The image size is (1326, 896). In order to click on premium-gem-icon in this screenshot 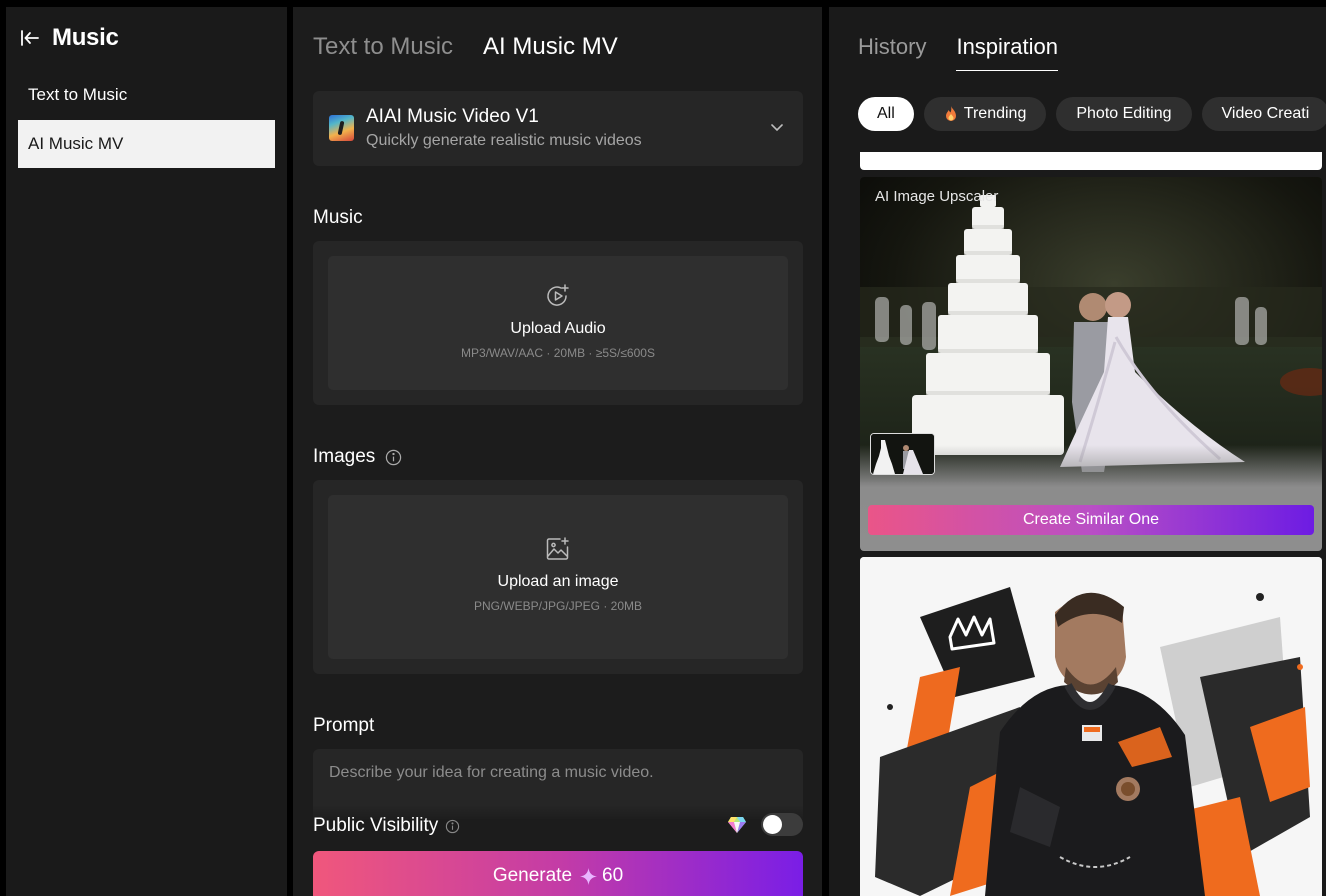, I will do `click(737, 825)`.